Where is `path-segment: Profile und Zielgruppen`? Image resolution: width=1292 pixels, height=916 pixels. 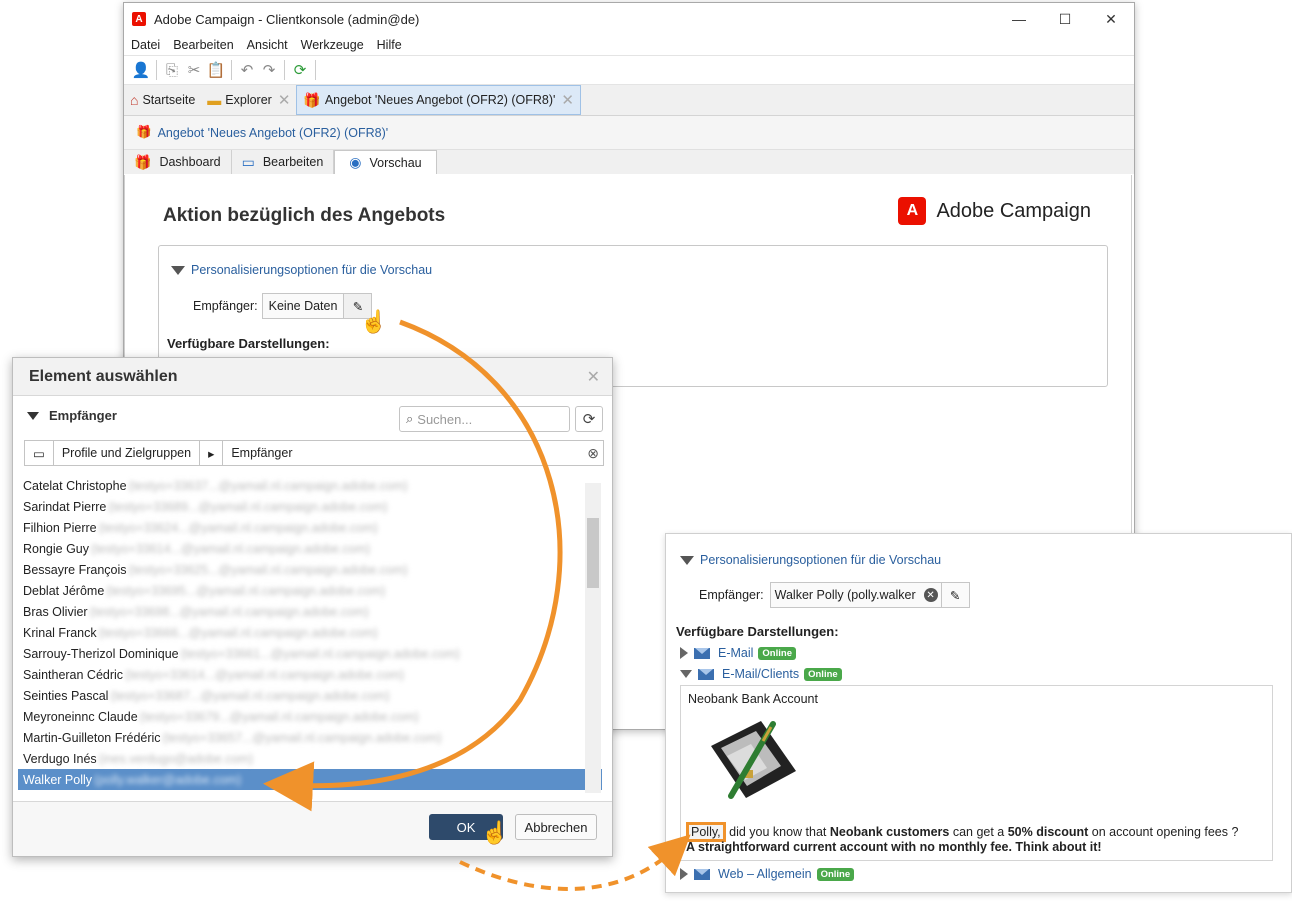
path-segment: Profile und Zielgruppen is located at coordinates (127, 453).